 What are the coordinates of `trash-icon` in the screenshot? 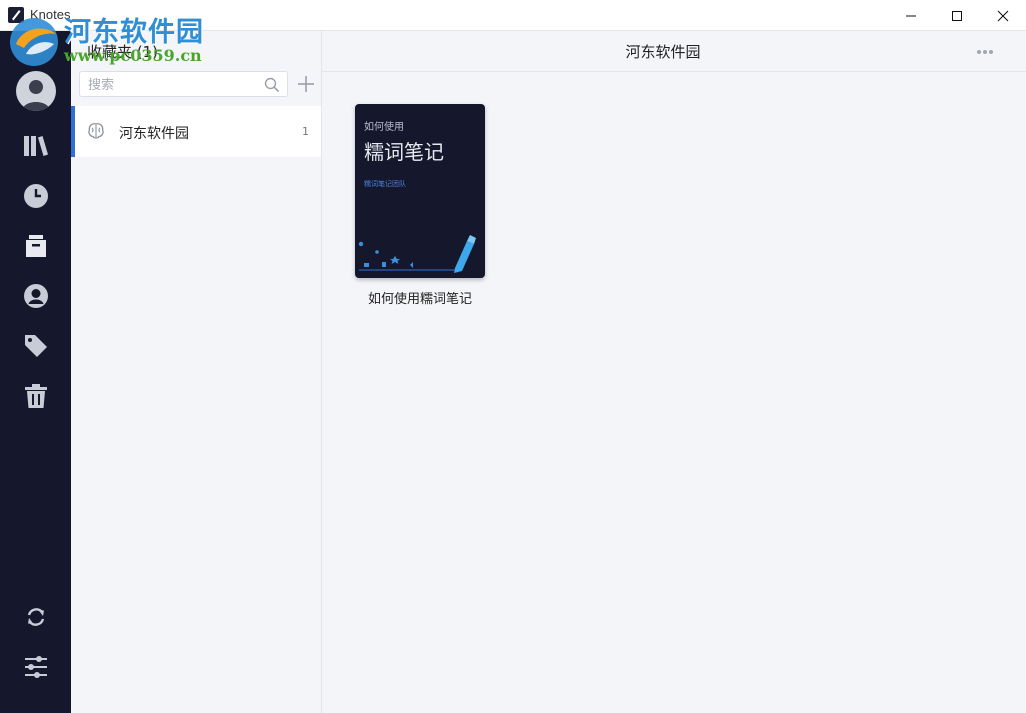 It's located at (35, 396).